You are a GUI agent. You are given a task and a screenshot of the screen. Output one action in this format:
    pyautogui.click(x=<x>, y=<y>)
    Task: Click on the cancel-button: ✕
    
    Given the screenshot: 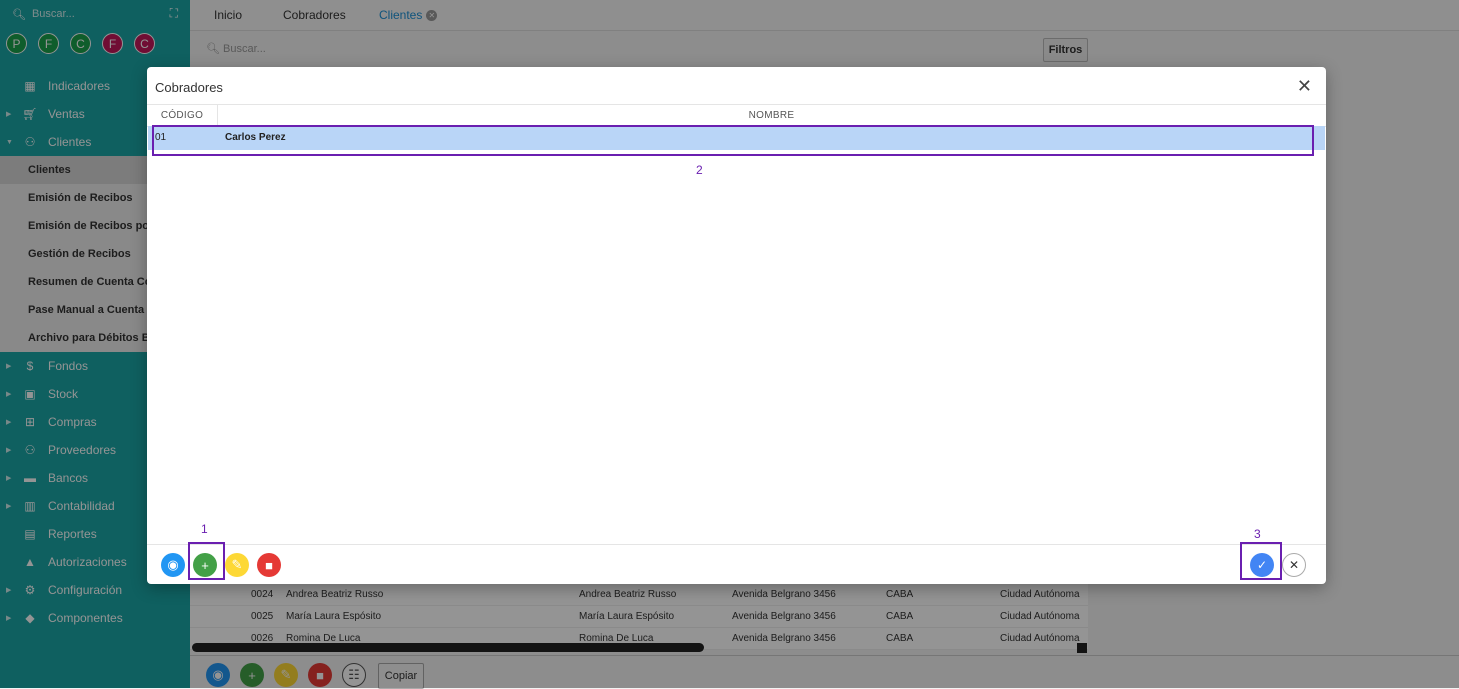 What is the action you would take?
    pyautogui.click(x=1294, y=565)
    